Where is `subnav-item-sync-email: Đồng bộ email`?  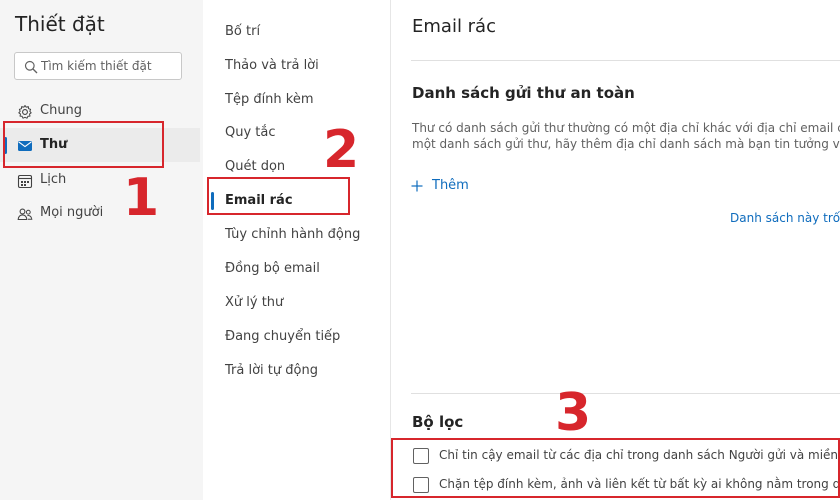 subnav-item-sync-email: Đồng bộ email is located at coordinates (296, 269).